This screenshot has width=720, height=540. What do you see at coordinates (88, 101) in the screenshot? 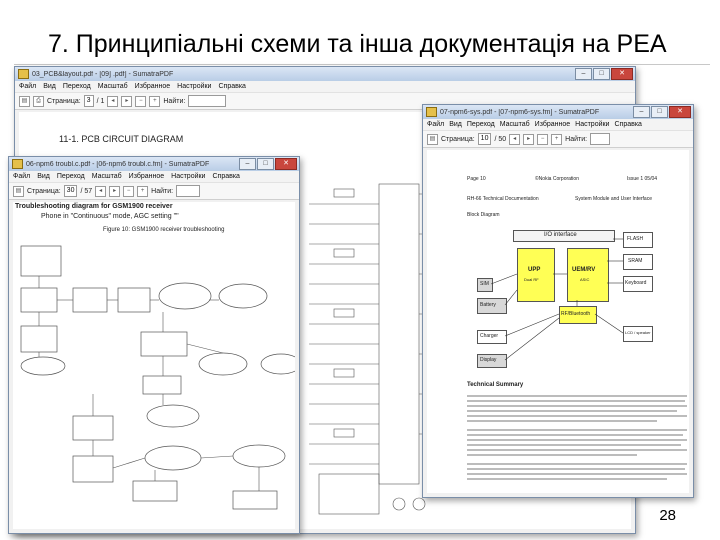
I see `page-input: 3` at bounding box center [88, 101].